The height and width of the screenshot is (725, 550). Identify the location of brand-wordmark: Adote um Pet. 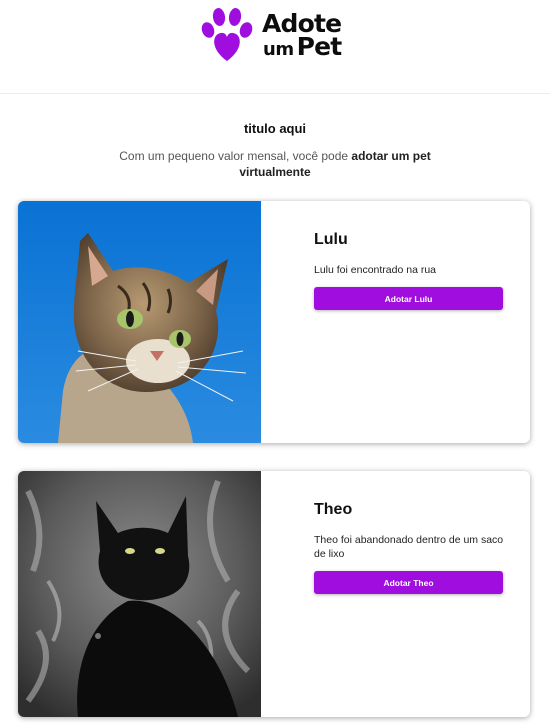
(302, 36).